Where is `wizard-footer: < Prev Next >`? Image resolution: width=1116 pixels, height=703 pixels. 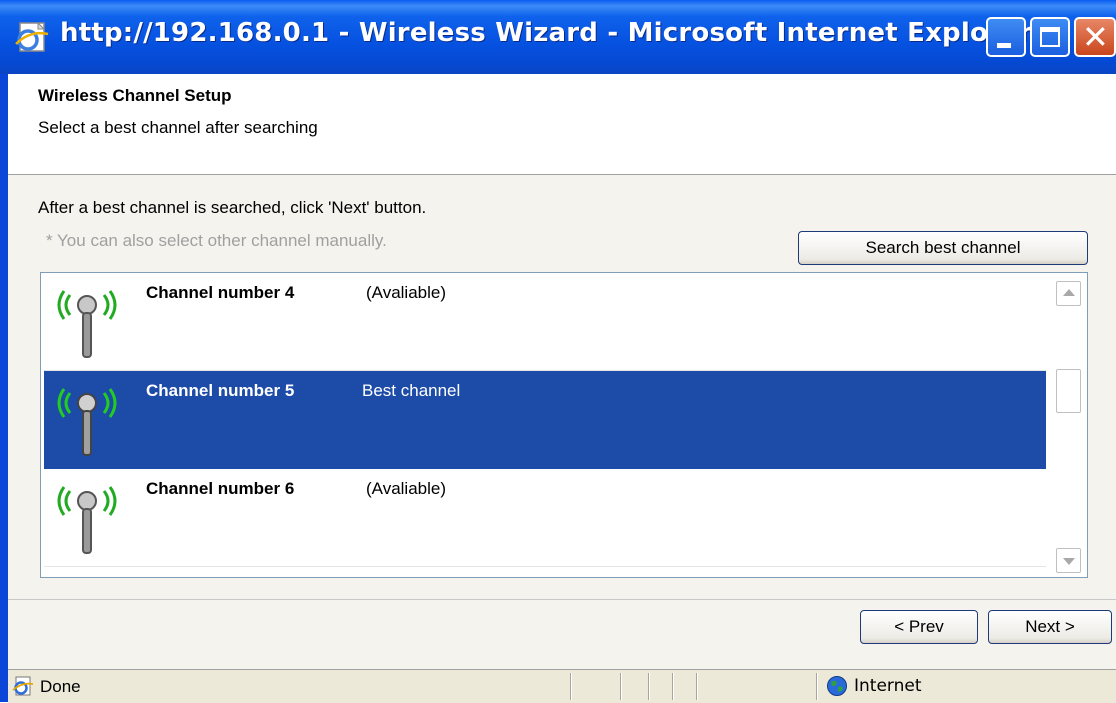
wizard-footer: < Prev Next > is located at coordinates (562, 634).